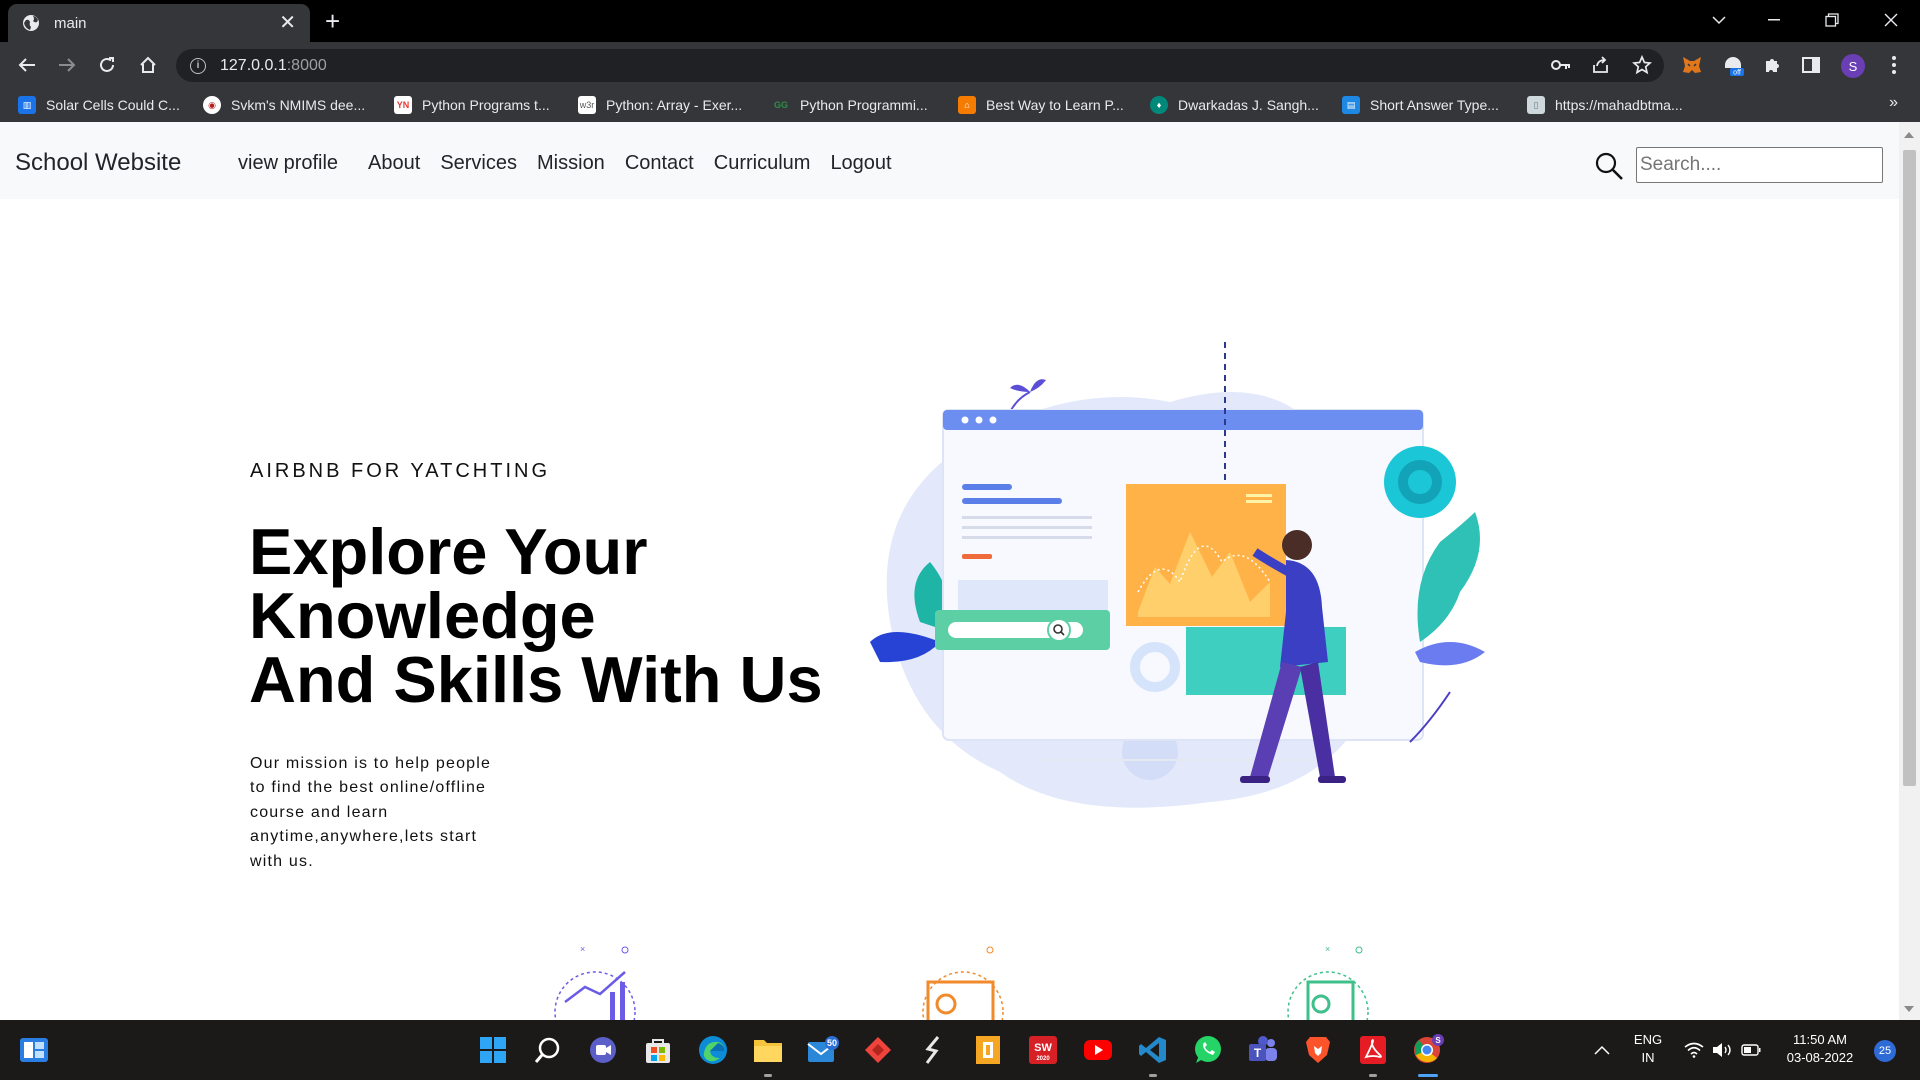  What do you see at coordinates (332, 21) in the screenshot?
I see `new-tab-button: +` at bounding box center [332, 21].